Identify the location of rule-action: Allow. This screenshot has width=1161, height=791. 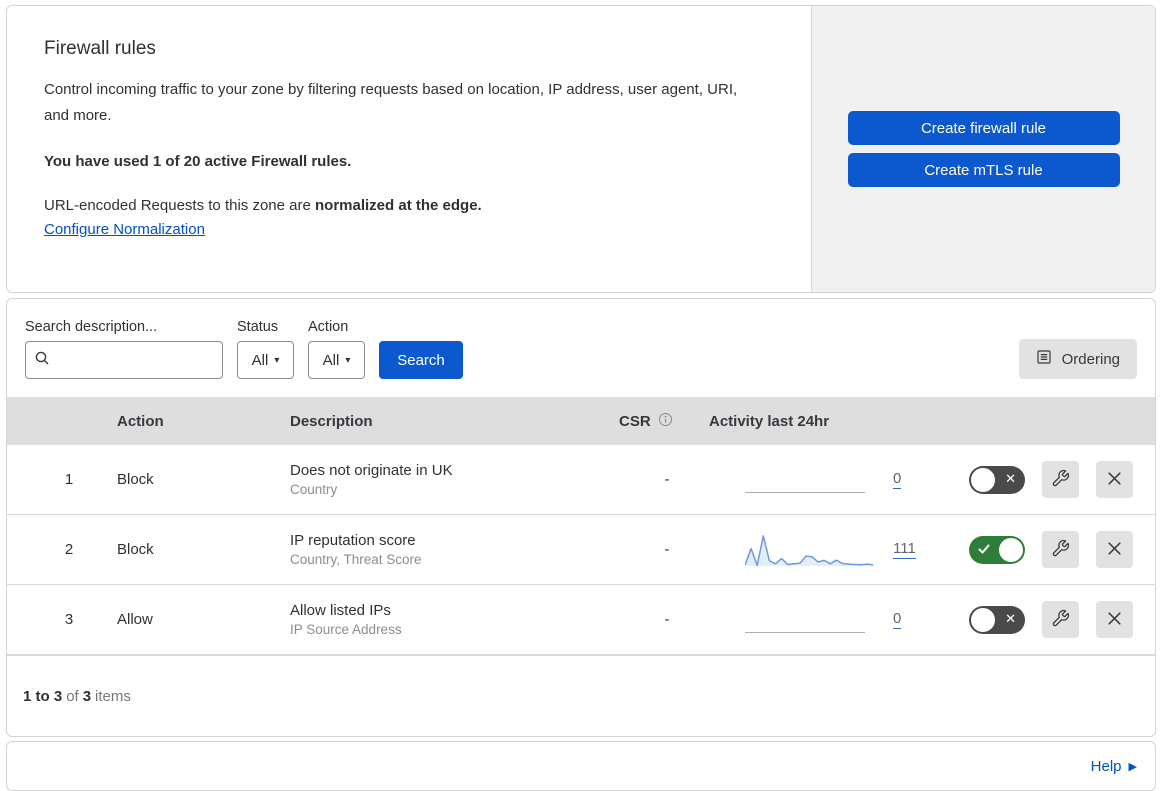
(135, 619).